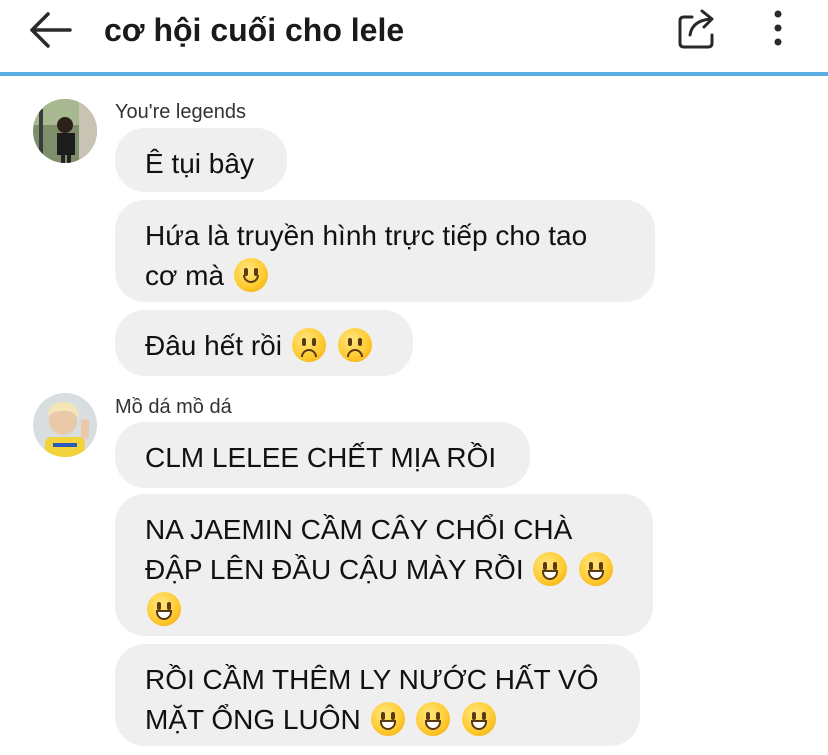  I want to click on more-vertical-icon, so click(778, 28).